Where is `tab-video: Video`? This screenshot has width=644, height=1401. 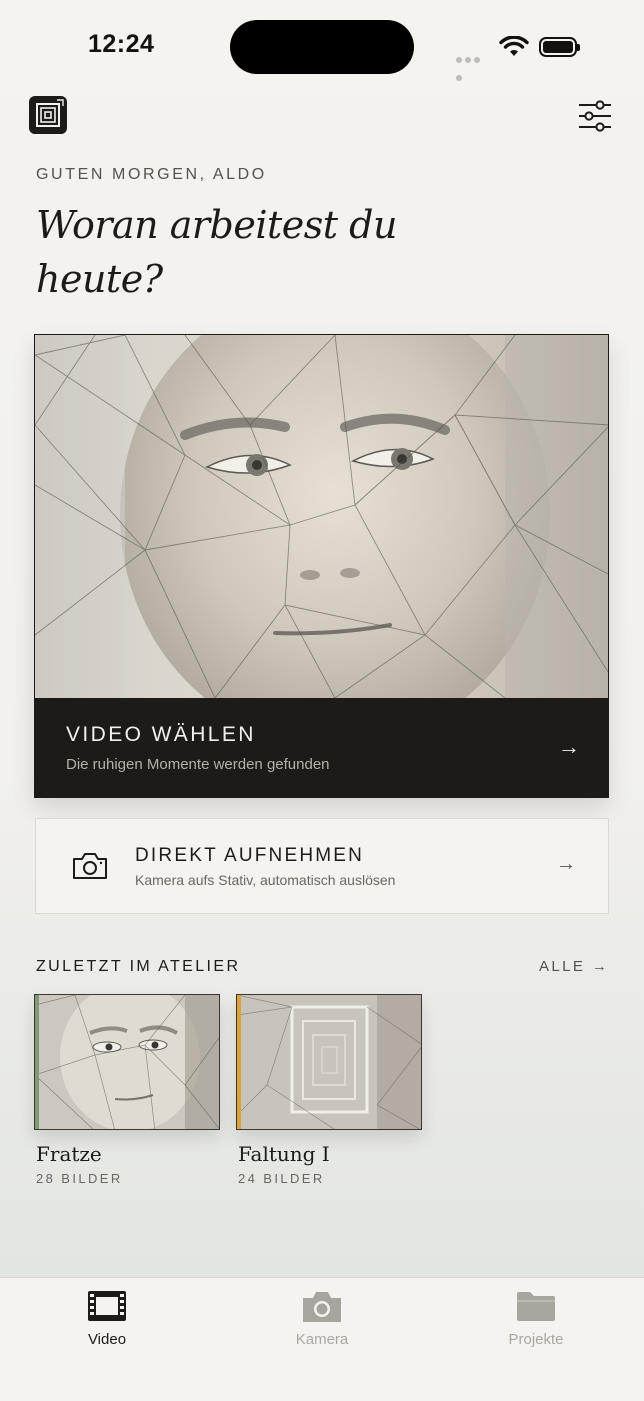 tab-video: Video is located at coordinates (107, 1339).